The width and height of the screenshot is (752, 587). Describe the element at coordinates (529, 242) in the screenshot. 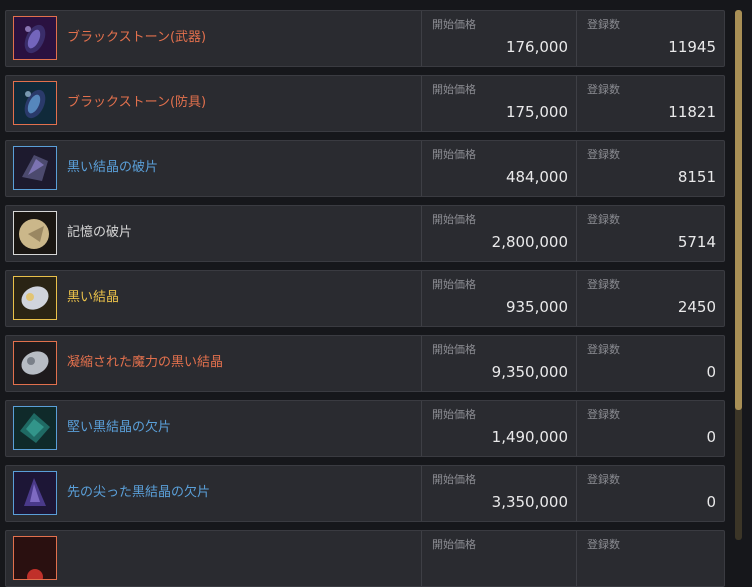

I see `price-value: 2,800,000` at that location.